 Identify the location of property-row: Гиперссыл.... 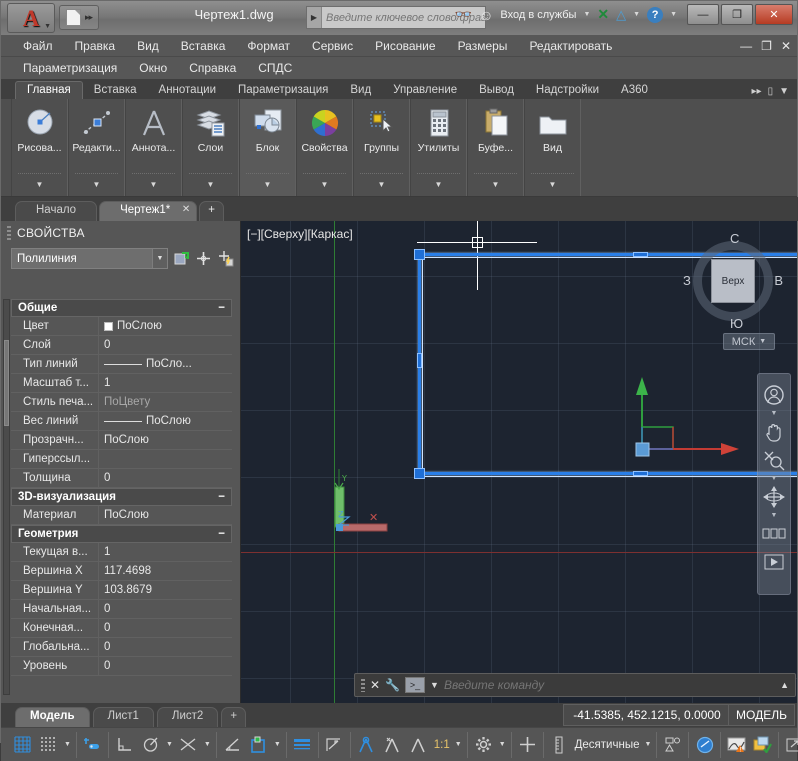
(121, 459).